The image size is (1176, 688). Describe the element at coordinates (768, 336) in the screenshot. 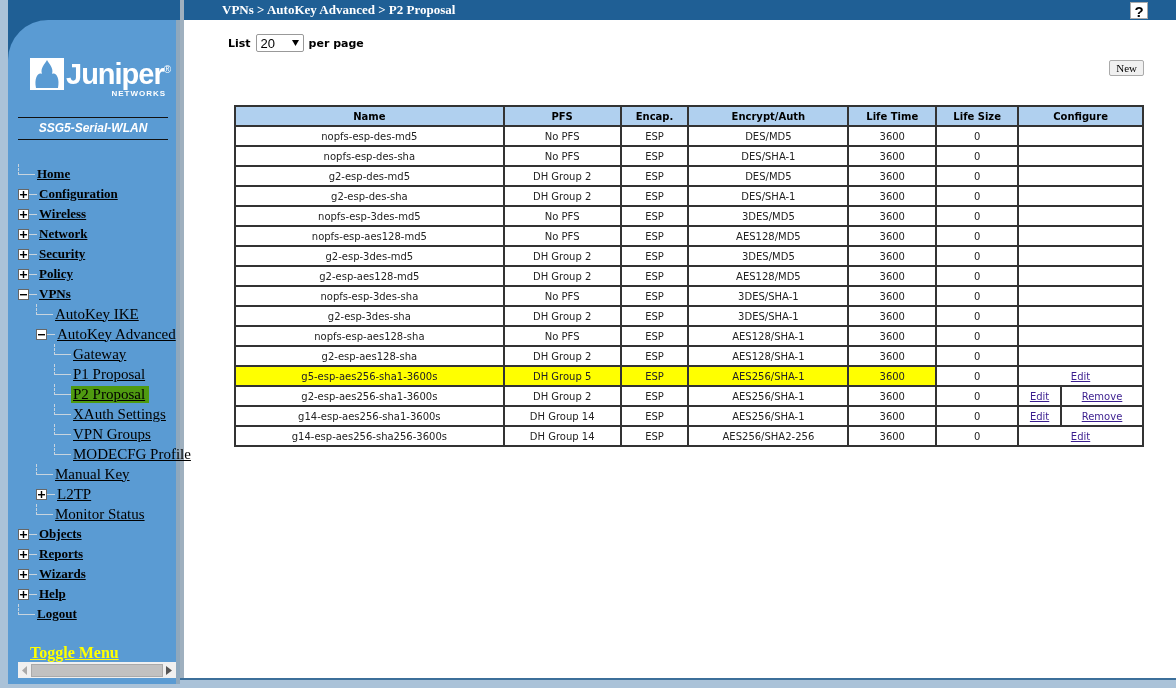

I see `table-cell: AES128/SHA-1` at that location.